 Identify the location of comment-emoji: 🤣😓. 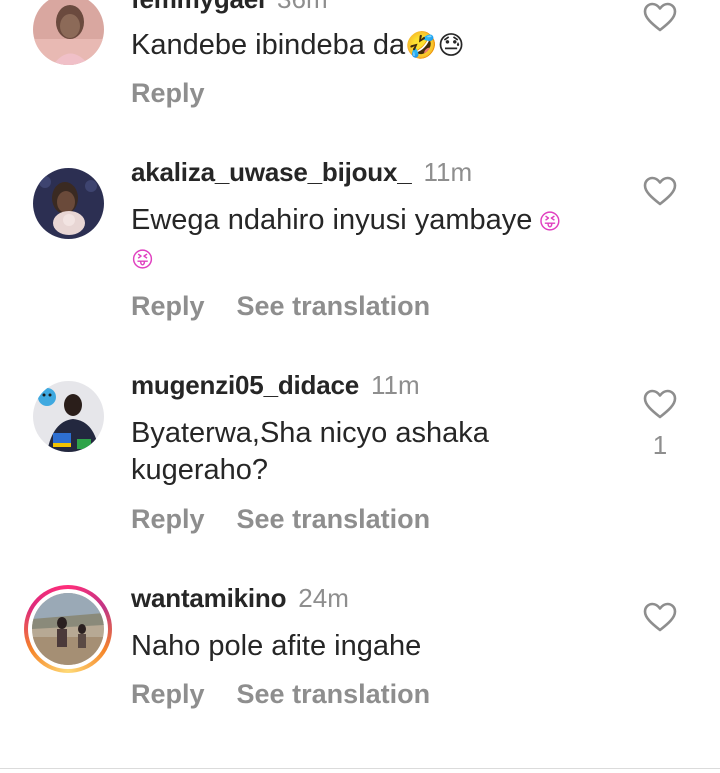
(435, 45).